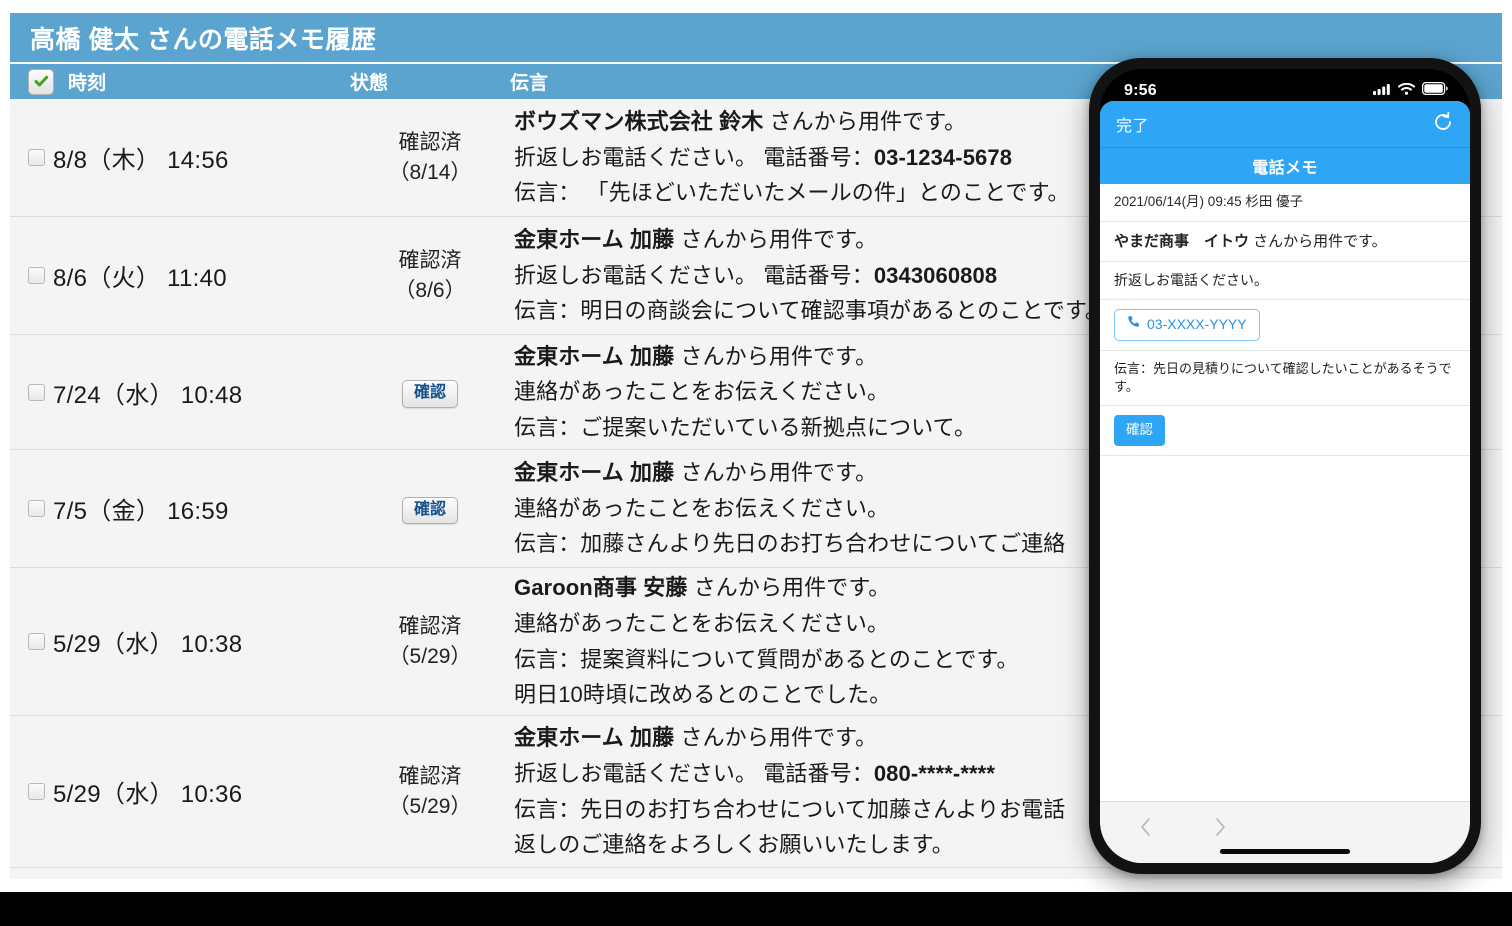 The image size is (1512, 926). Describe the element at coordinates (430, 158) in the screenshot. I see `row-state-cell: 確認済 （8/14）` at that location.